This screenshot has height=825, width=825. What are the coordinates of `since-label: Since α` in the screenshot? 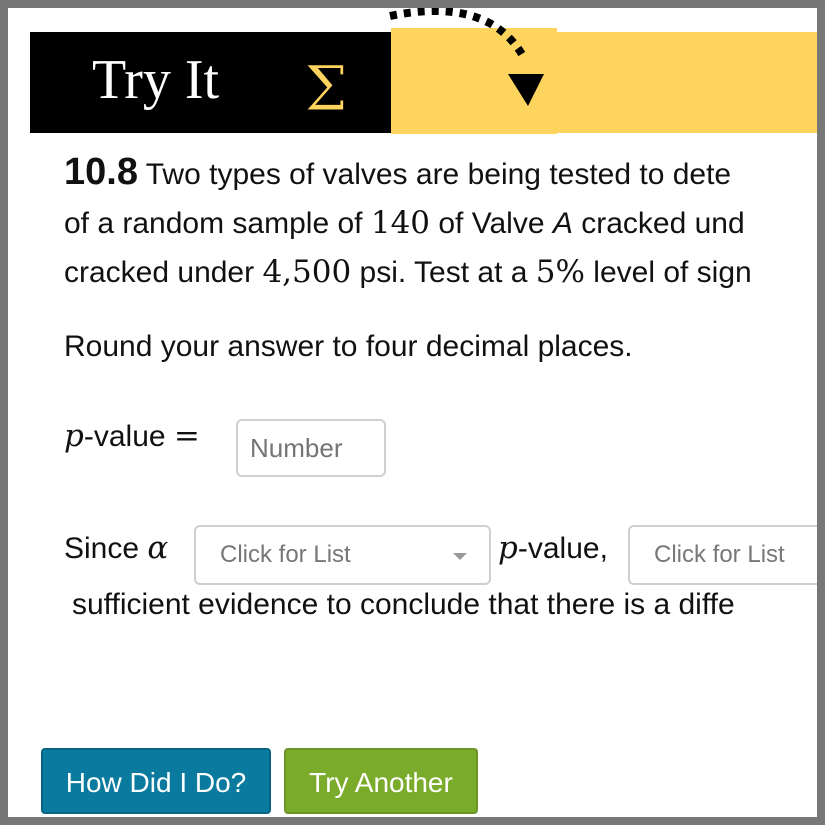 It's located at (116, 548).